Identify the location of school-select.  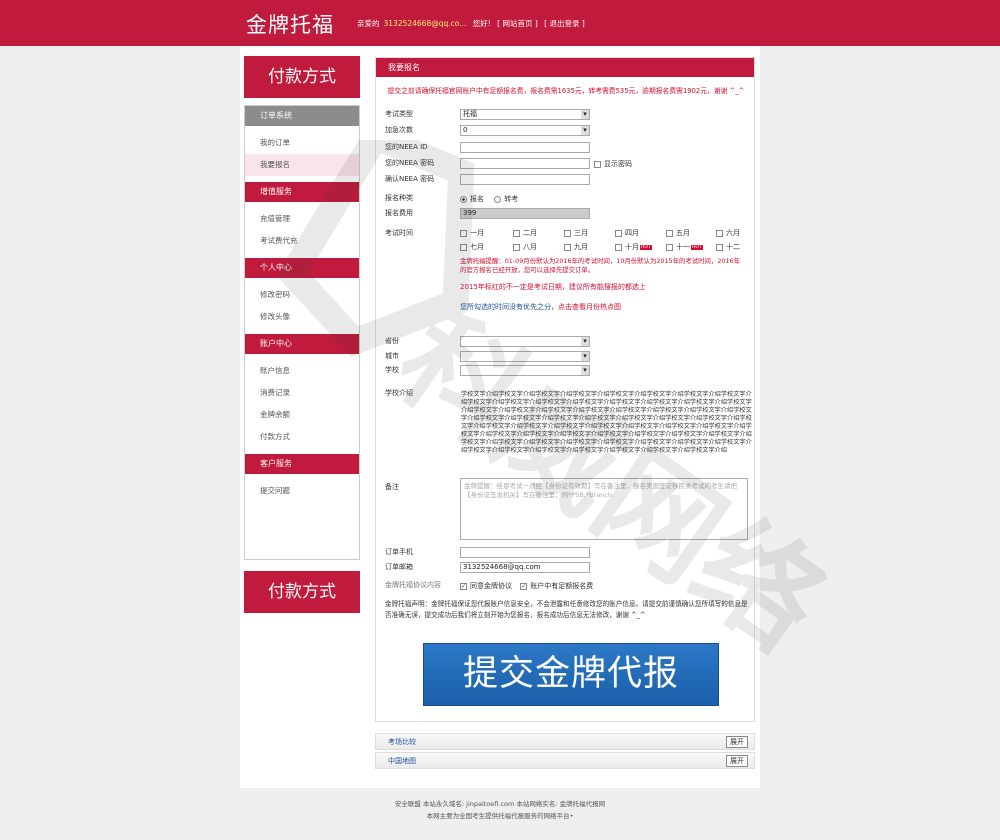
(525, 370).